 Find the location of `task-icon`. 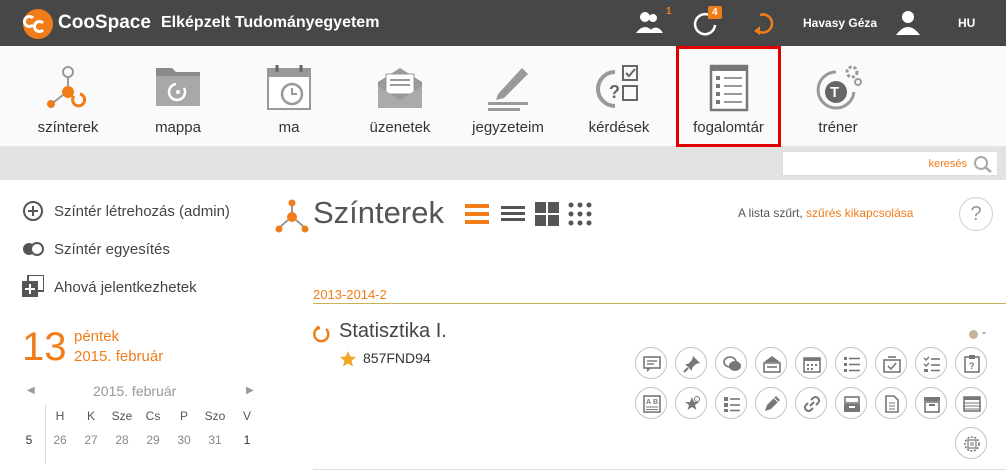

task-icon is located at coordinates (892, 364).